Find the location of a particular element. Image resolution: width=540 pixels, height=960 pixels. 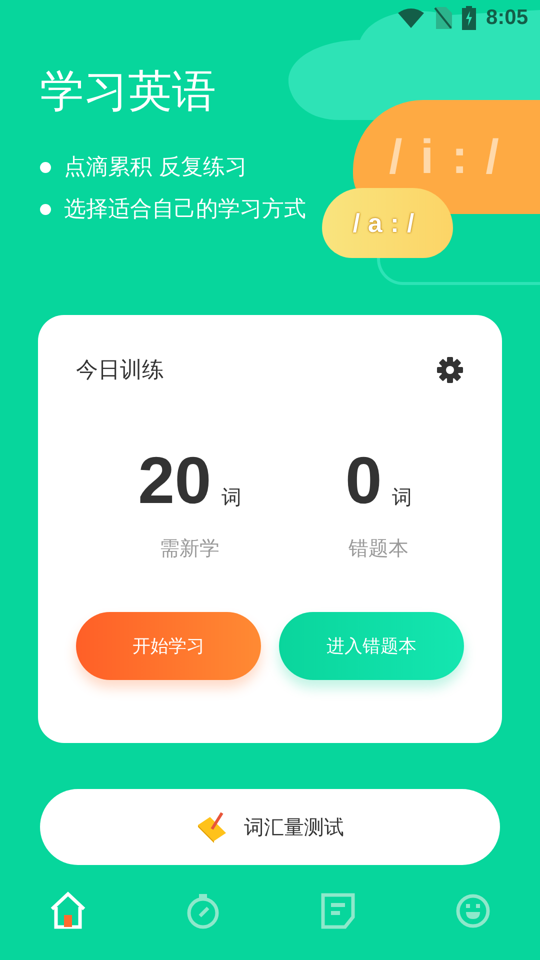

battery-icon is located at coordinates (469, 18).